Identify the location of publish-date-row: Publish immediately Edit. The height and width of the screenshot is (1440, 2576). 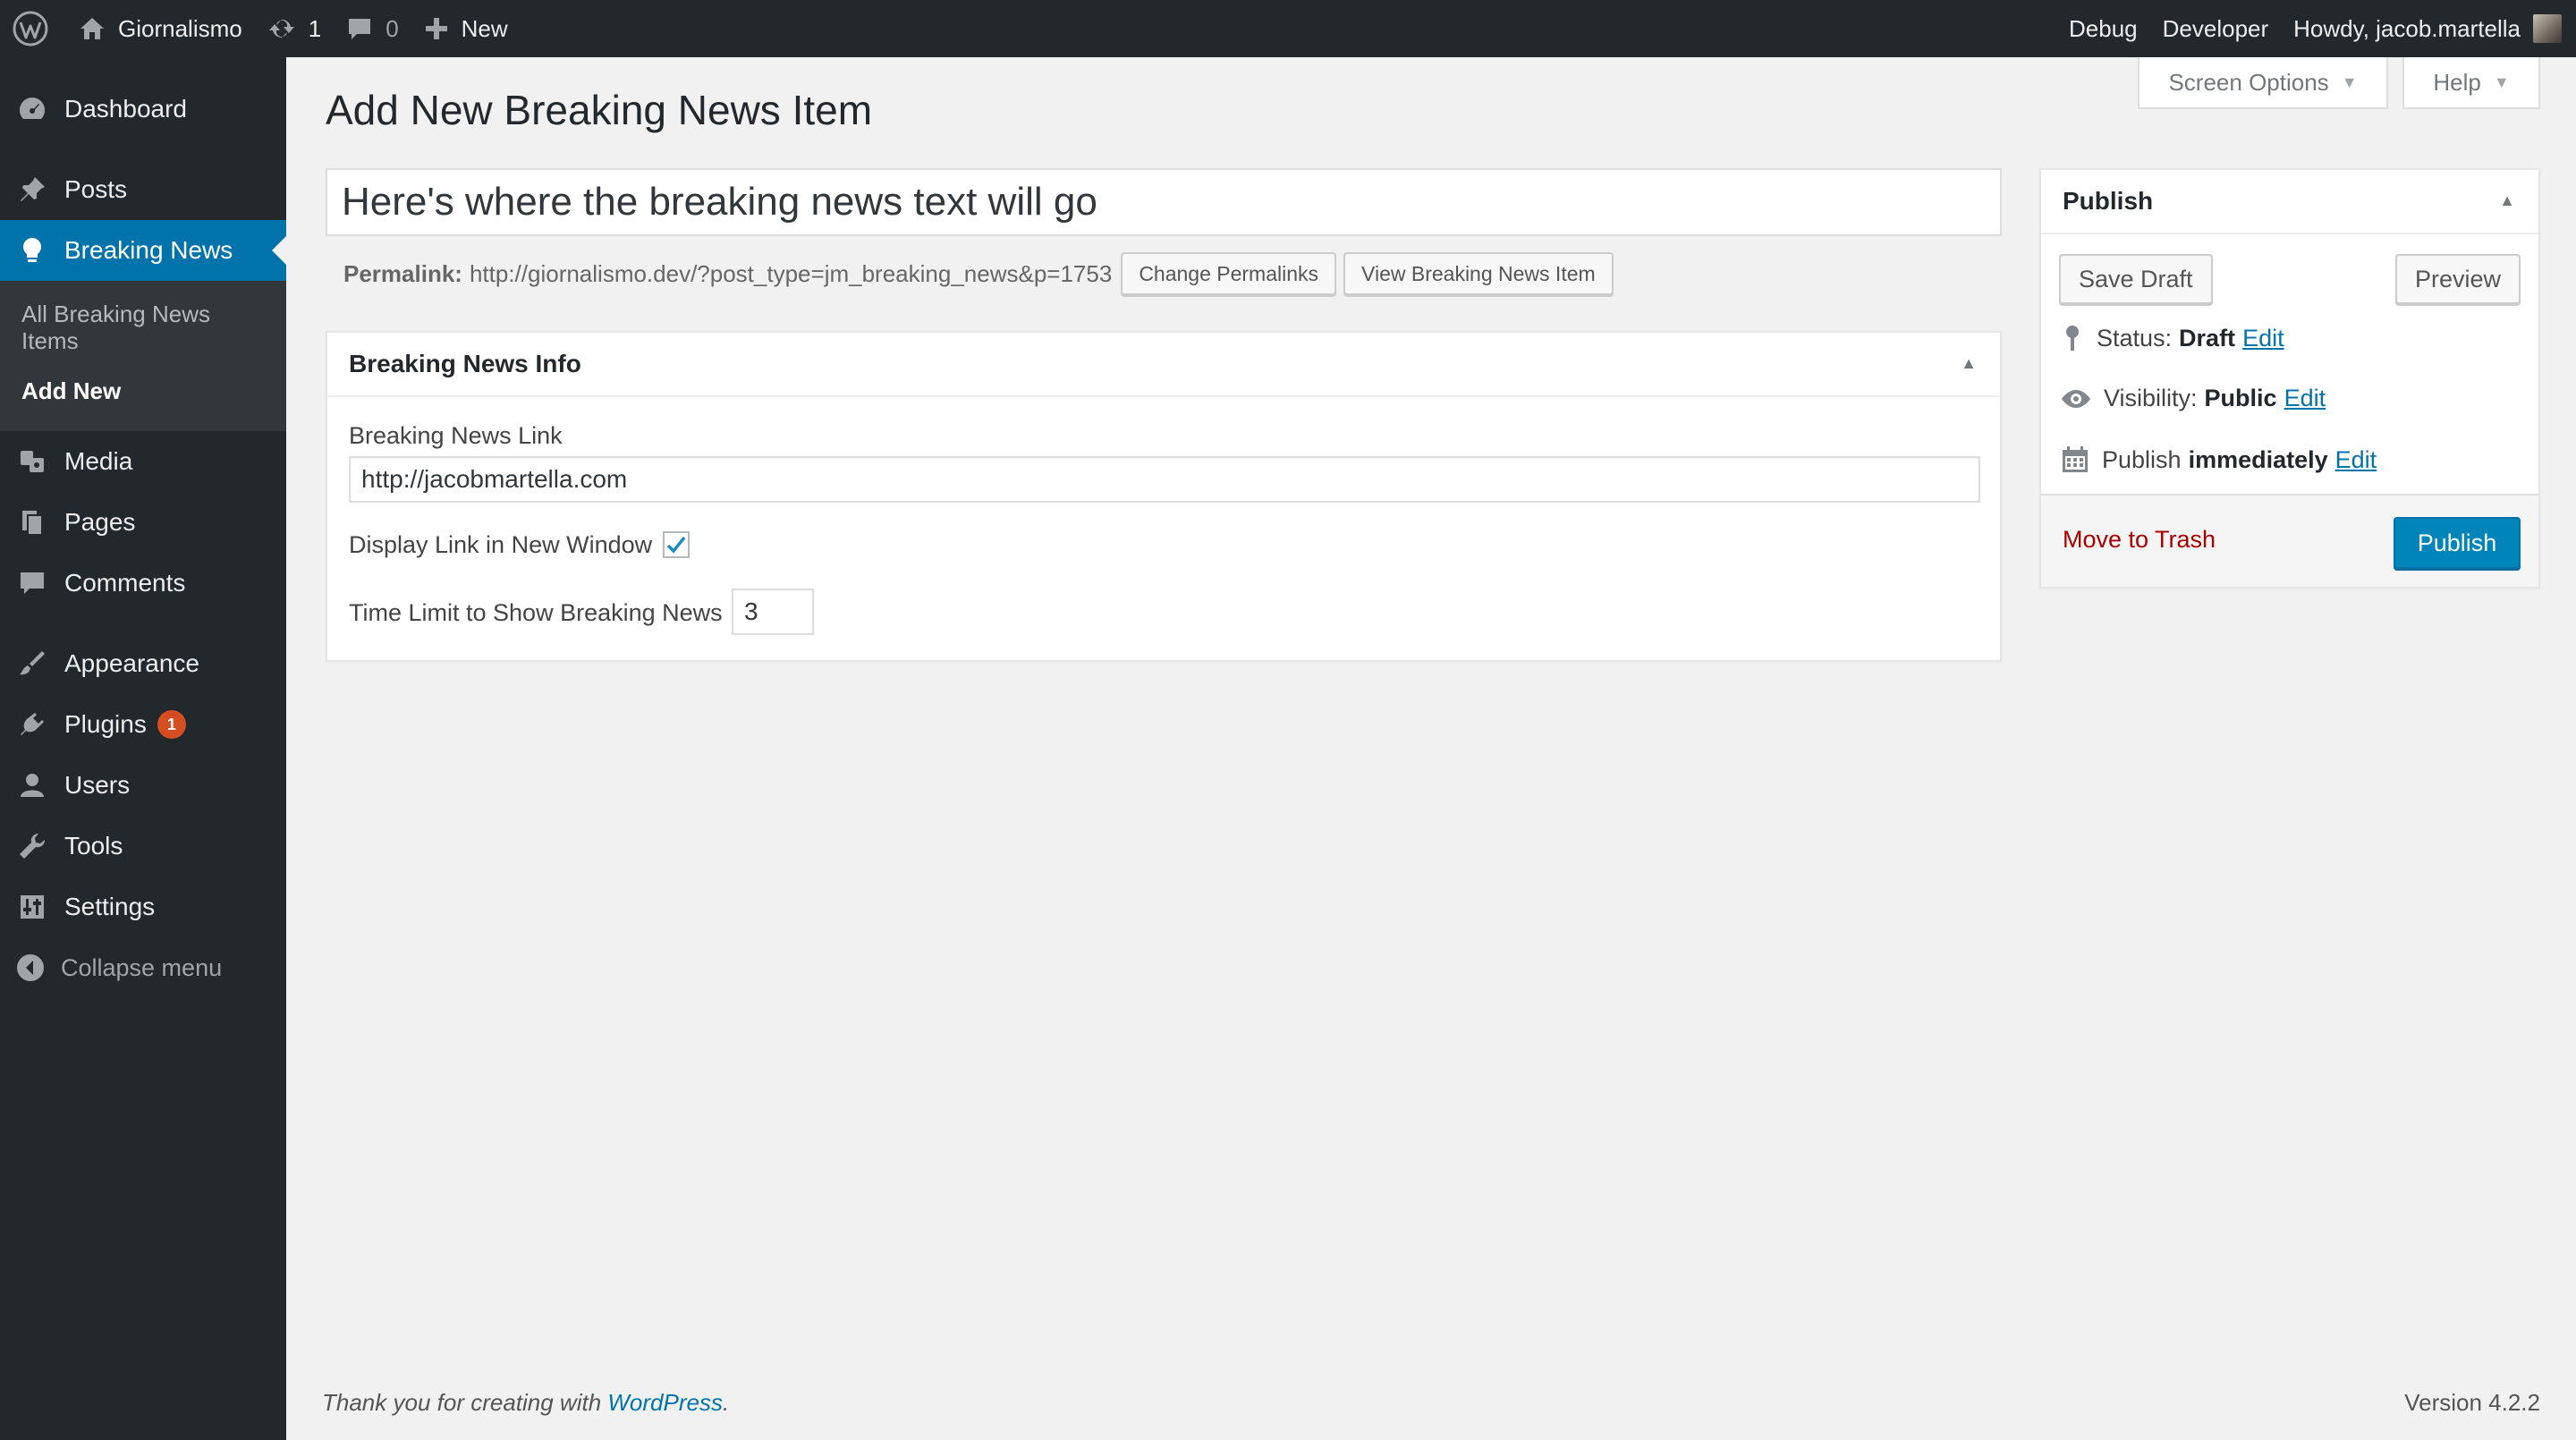
(2219, 460).